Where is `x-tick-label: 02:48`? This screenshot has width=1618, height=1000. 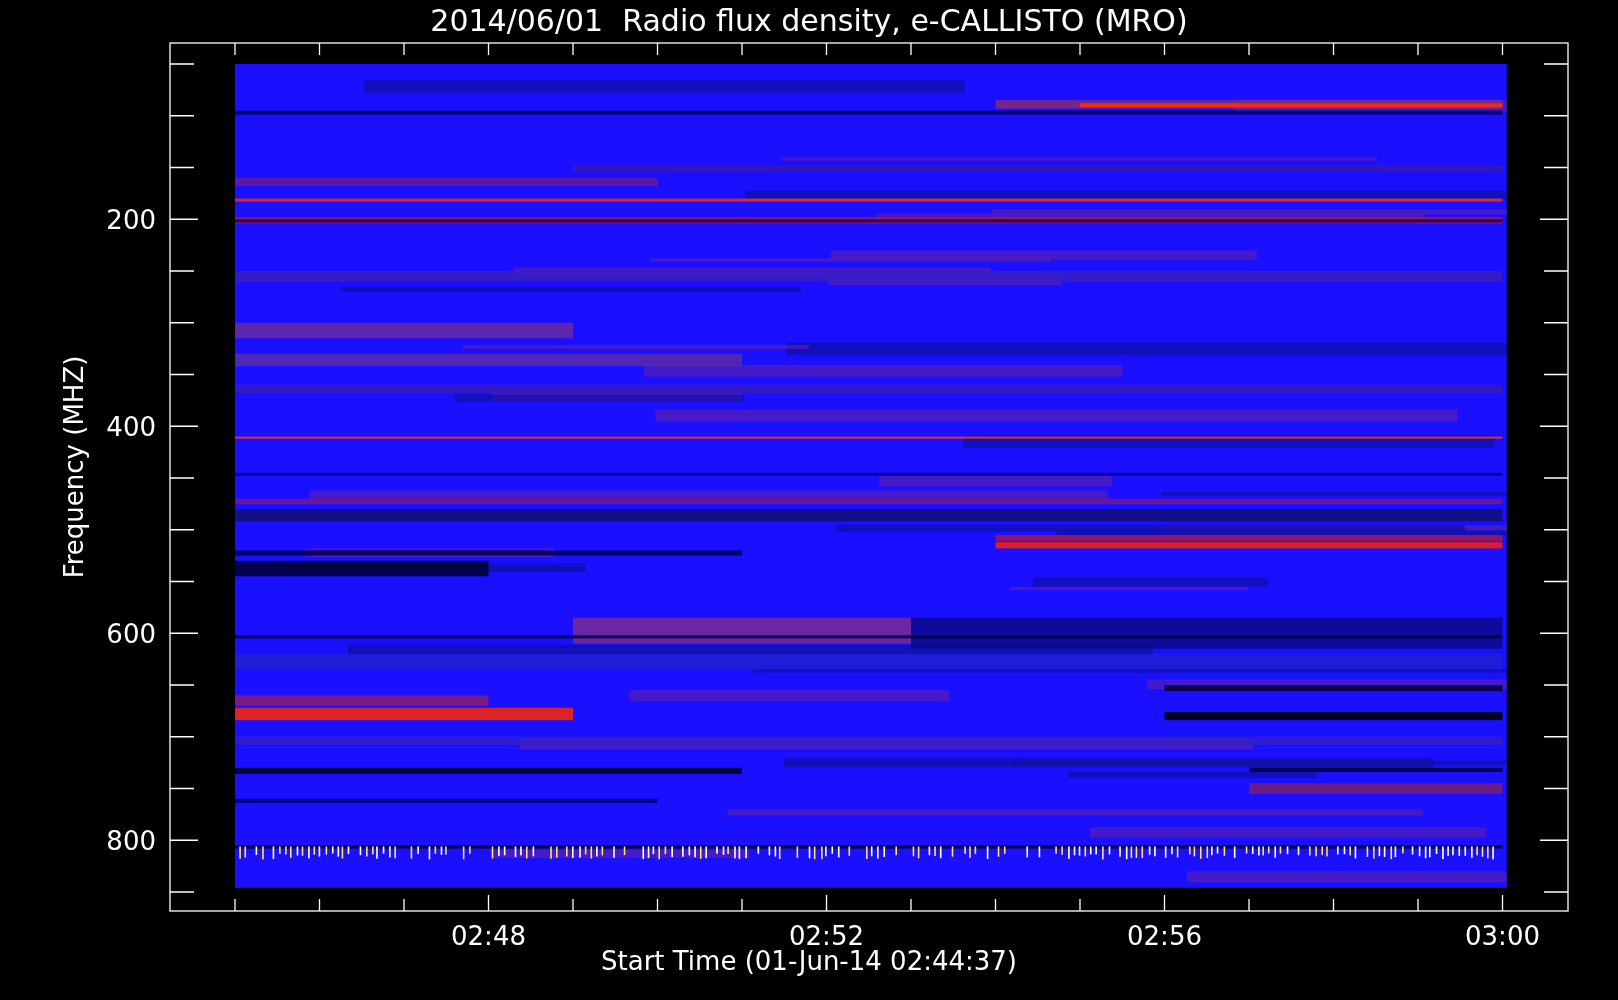 x-tick-label: 02:48 is located at coordinates (488, 935).